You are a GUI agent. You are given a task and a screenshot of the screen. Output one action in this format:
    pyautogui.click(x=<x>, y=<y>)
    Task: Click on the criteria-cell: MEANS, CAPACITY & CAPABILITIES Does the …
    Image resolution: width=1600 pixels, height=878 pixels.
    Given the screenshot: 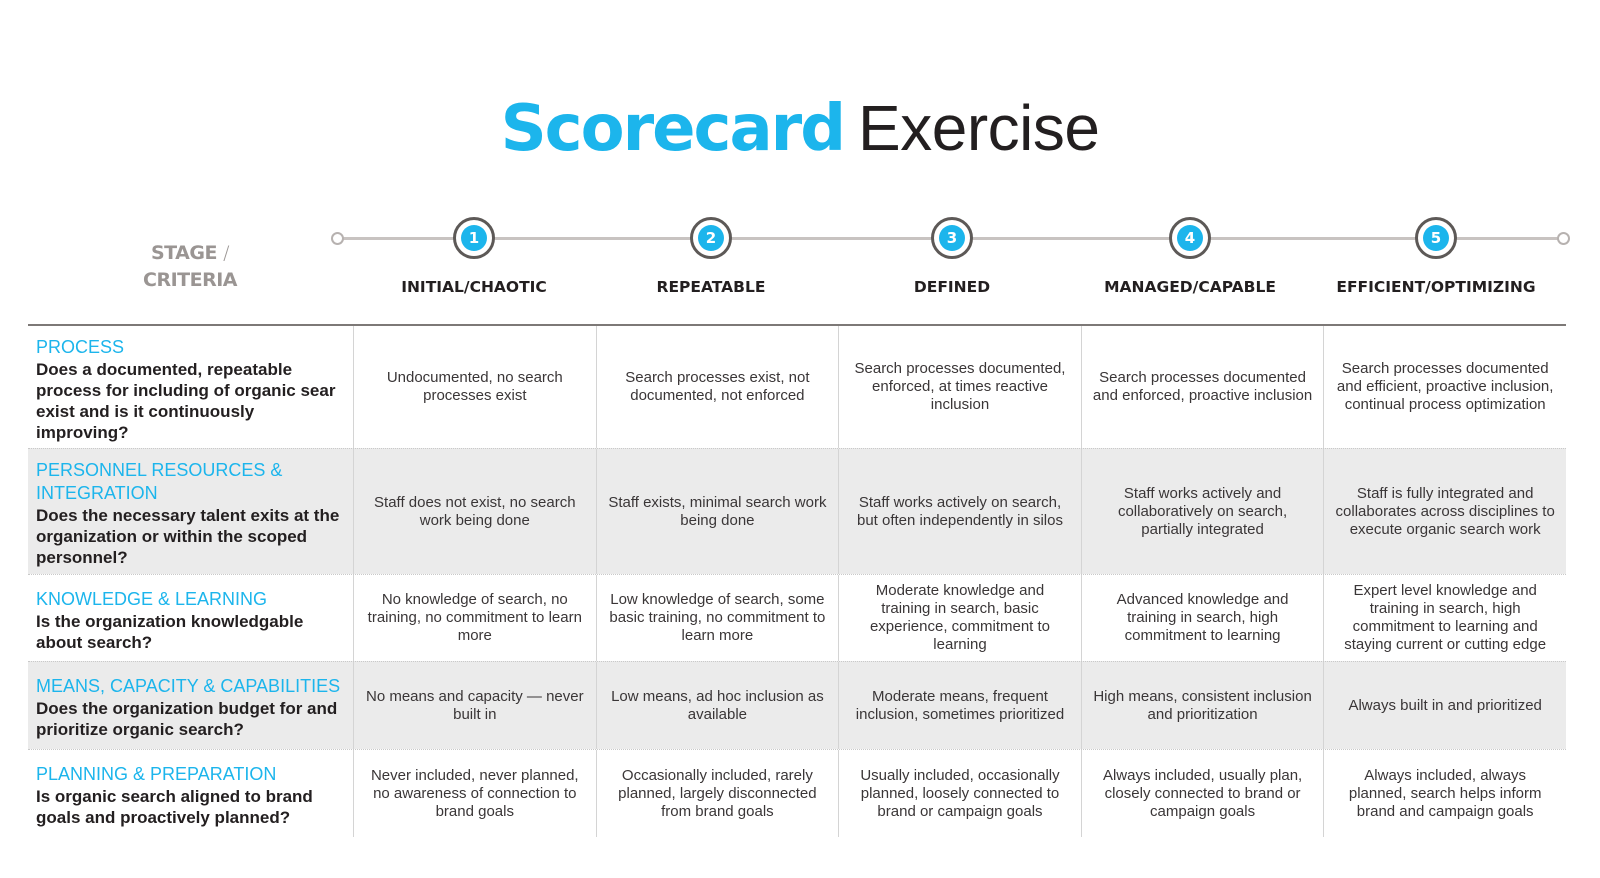 What is the action you would take?
    pyautogui.click(x=190, y=705)
    